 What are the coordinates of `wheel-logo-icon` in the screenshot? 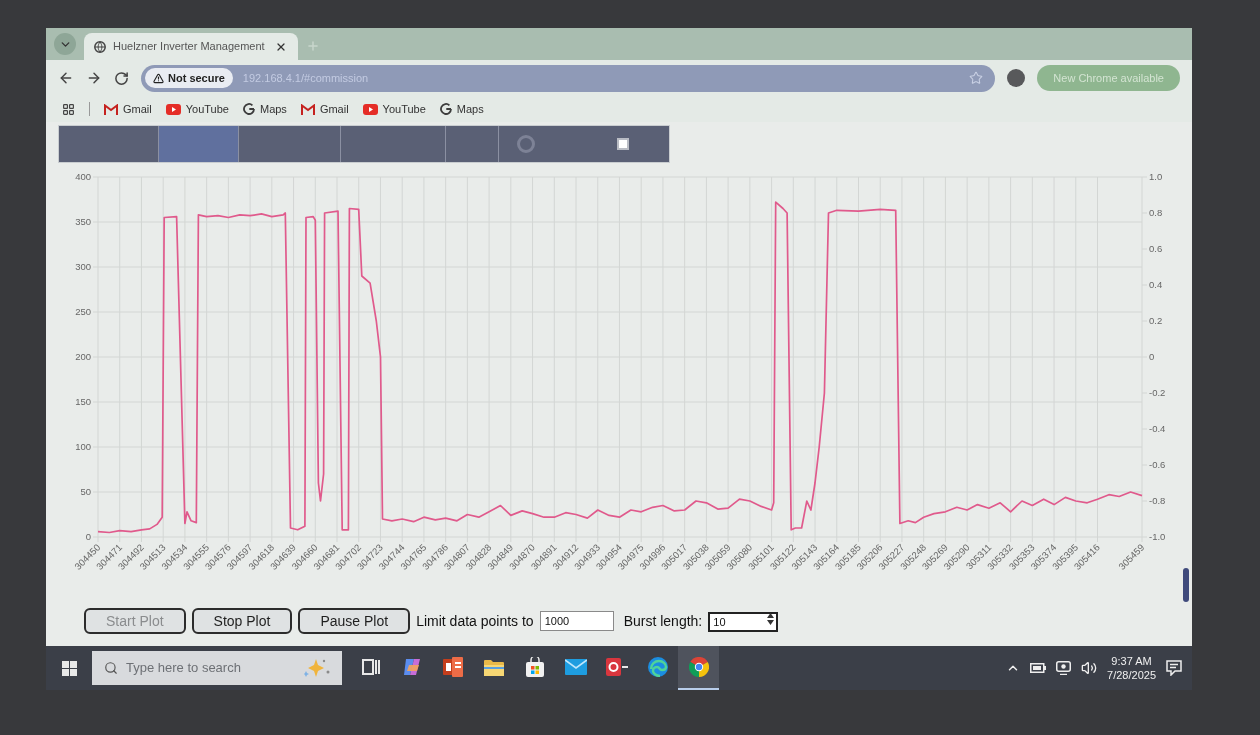 It's located at (698, 667).